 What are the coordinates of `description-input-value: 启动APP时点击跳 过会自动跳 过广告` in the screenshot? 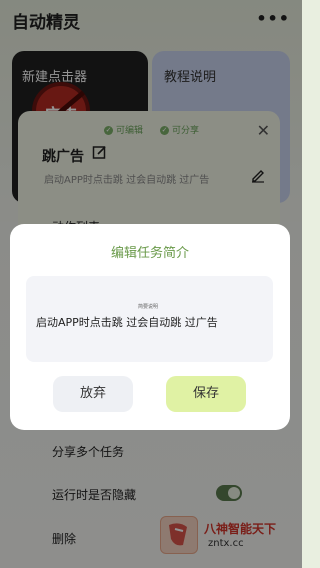 It's located at (127, 322).